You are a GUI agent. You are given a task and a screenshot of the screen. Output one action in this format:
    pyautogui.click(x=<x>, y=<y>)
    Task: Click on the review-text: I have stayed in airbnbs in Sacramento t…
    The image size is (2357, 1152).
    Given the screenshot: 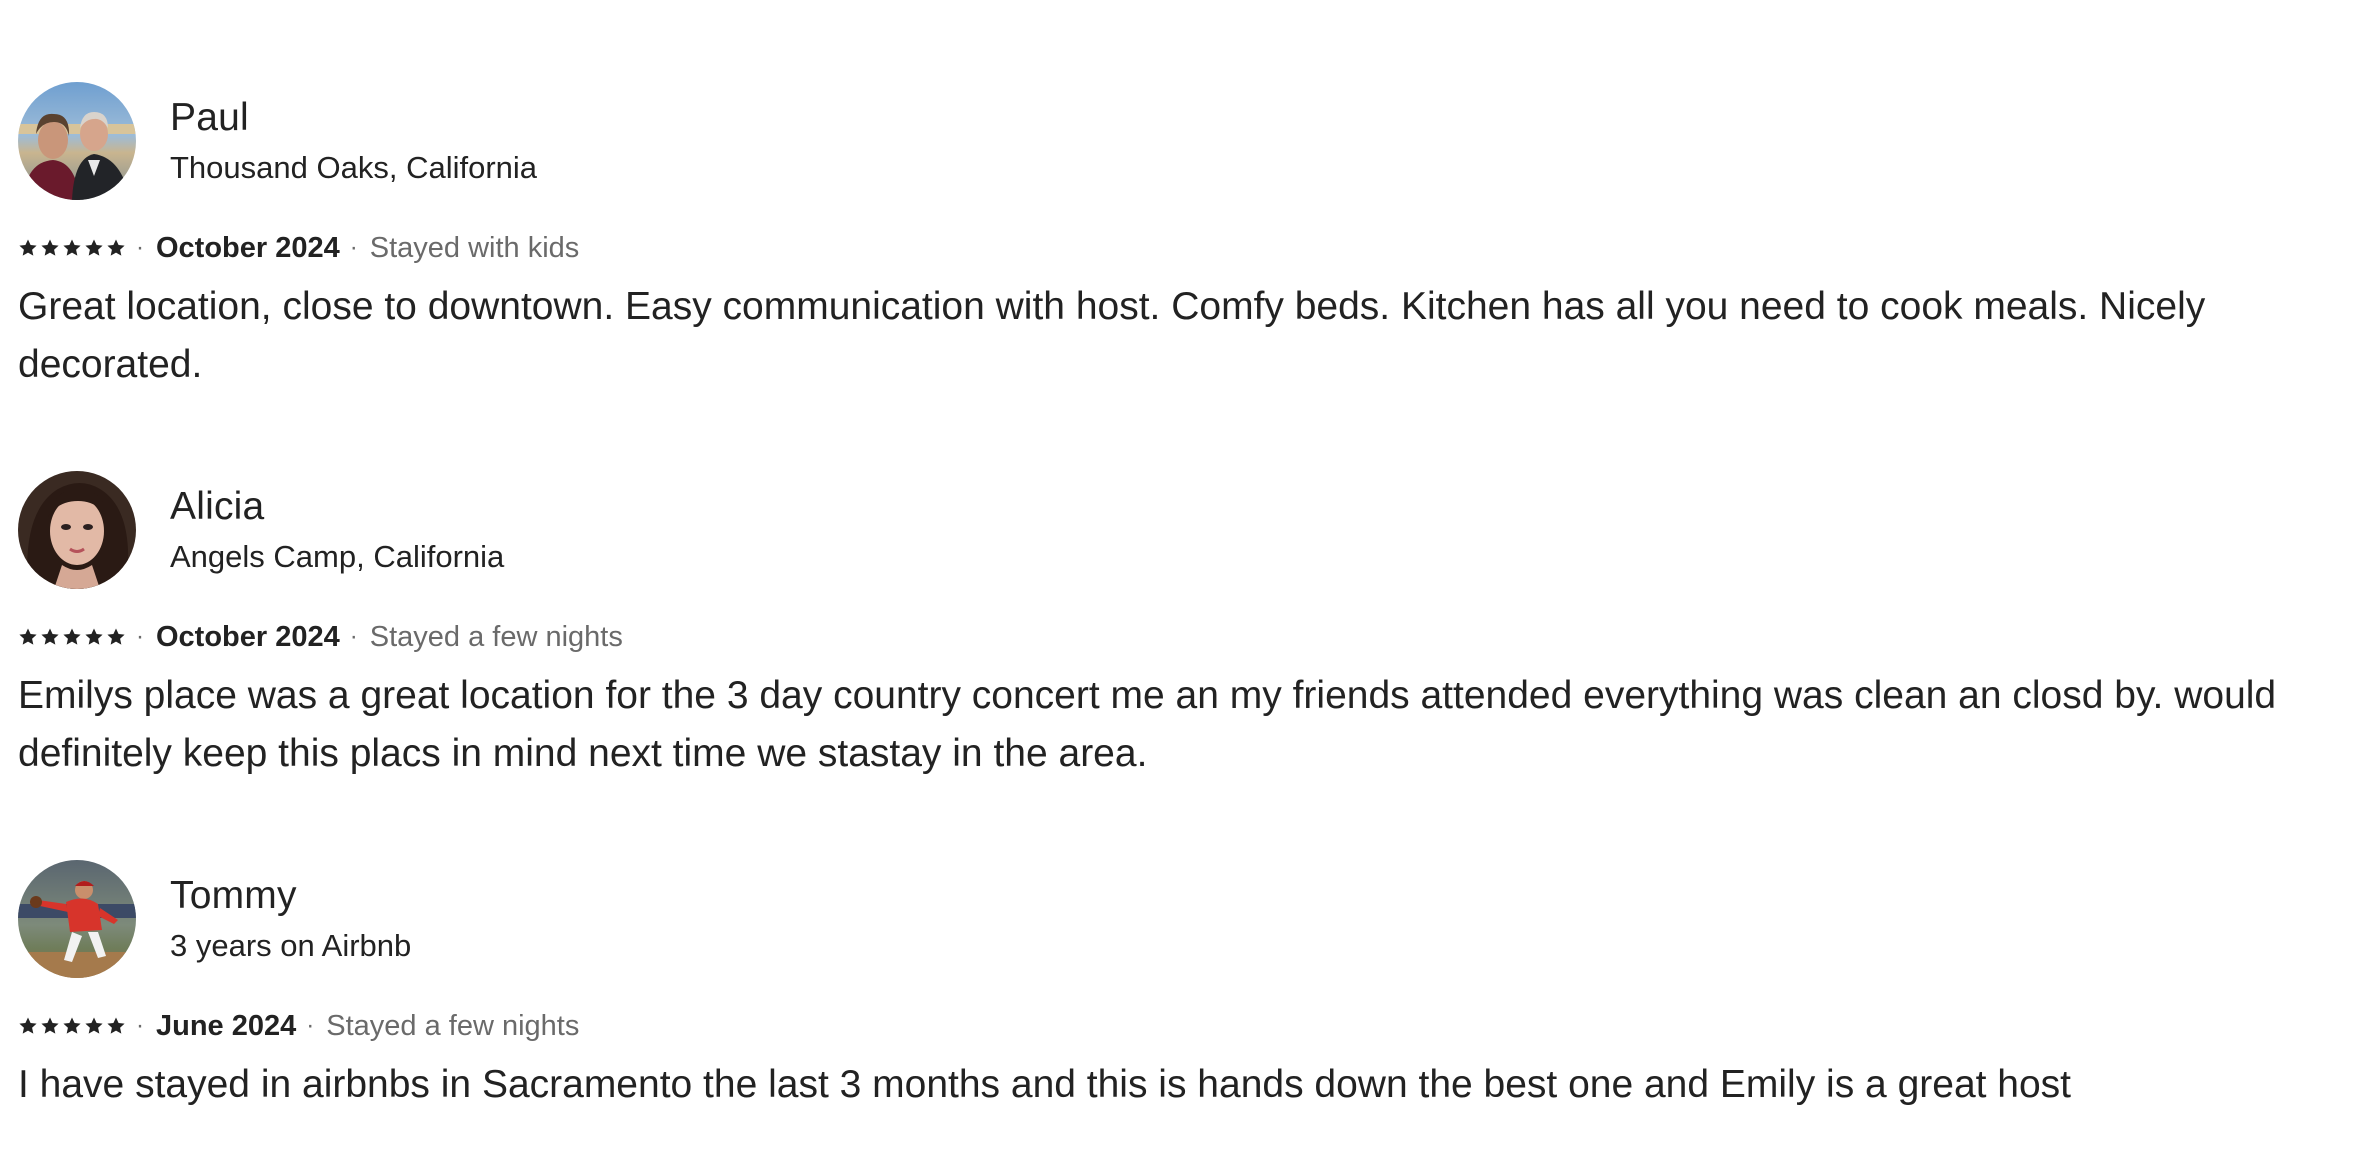 What is the action you would take?
    pyautogui.click(x=1045, y=1084)
    